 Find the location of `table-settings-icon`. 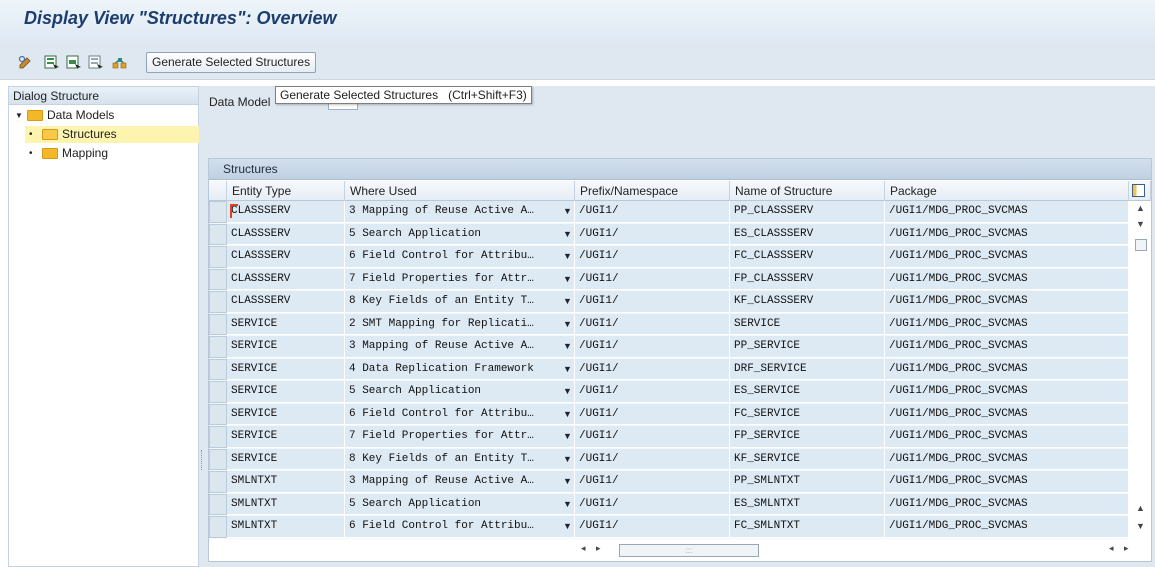

table-settings-icon is located at coordinates (1138, 190).